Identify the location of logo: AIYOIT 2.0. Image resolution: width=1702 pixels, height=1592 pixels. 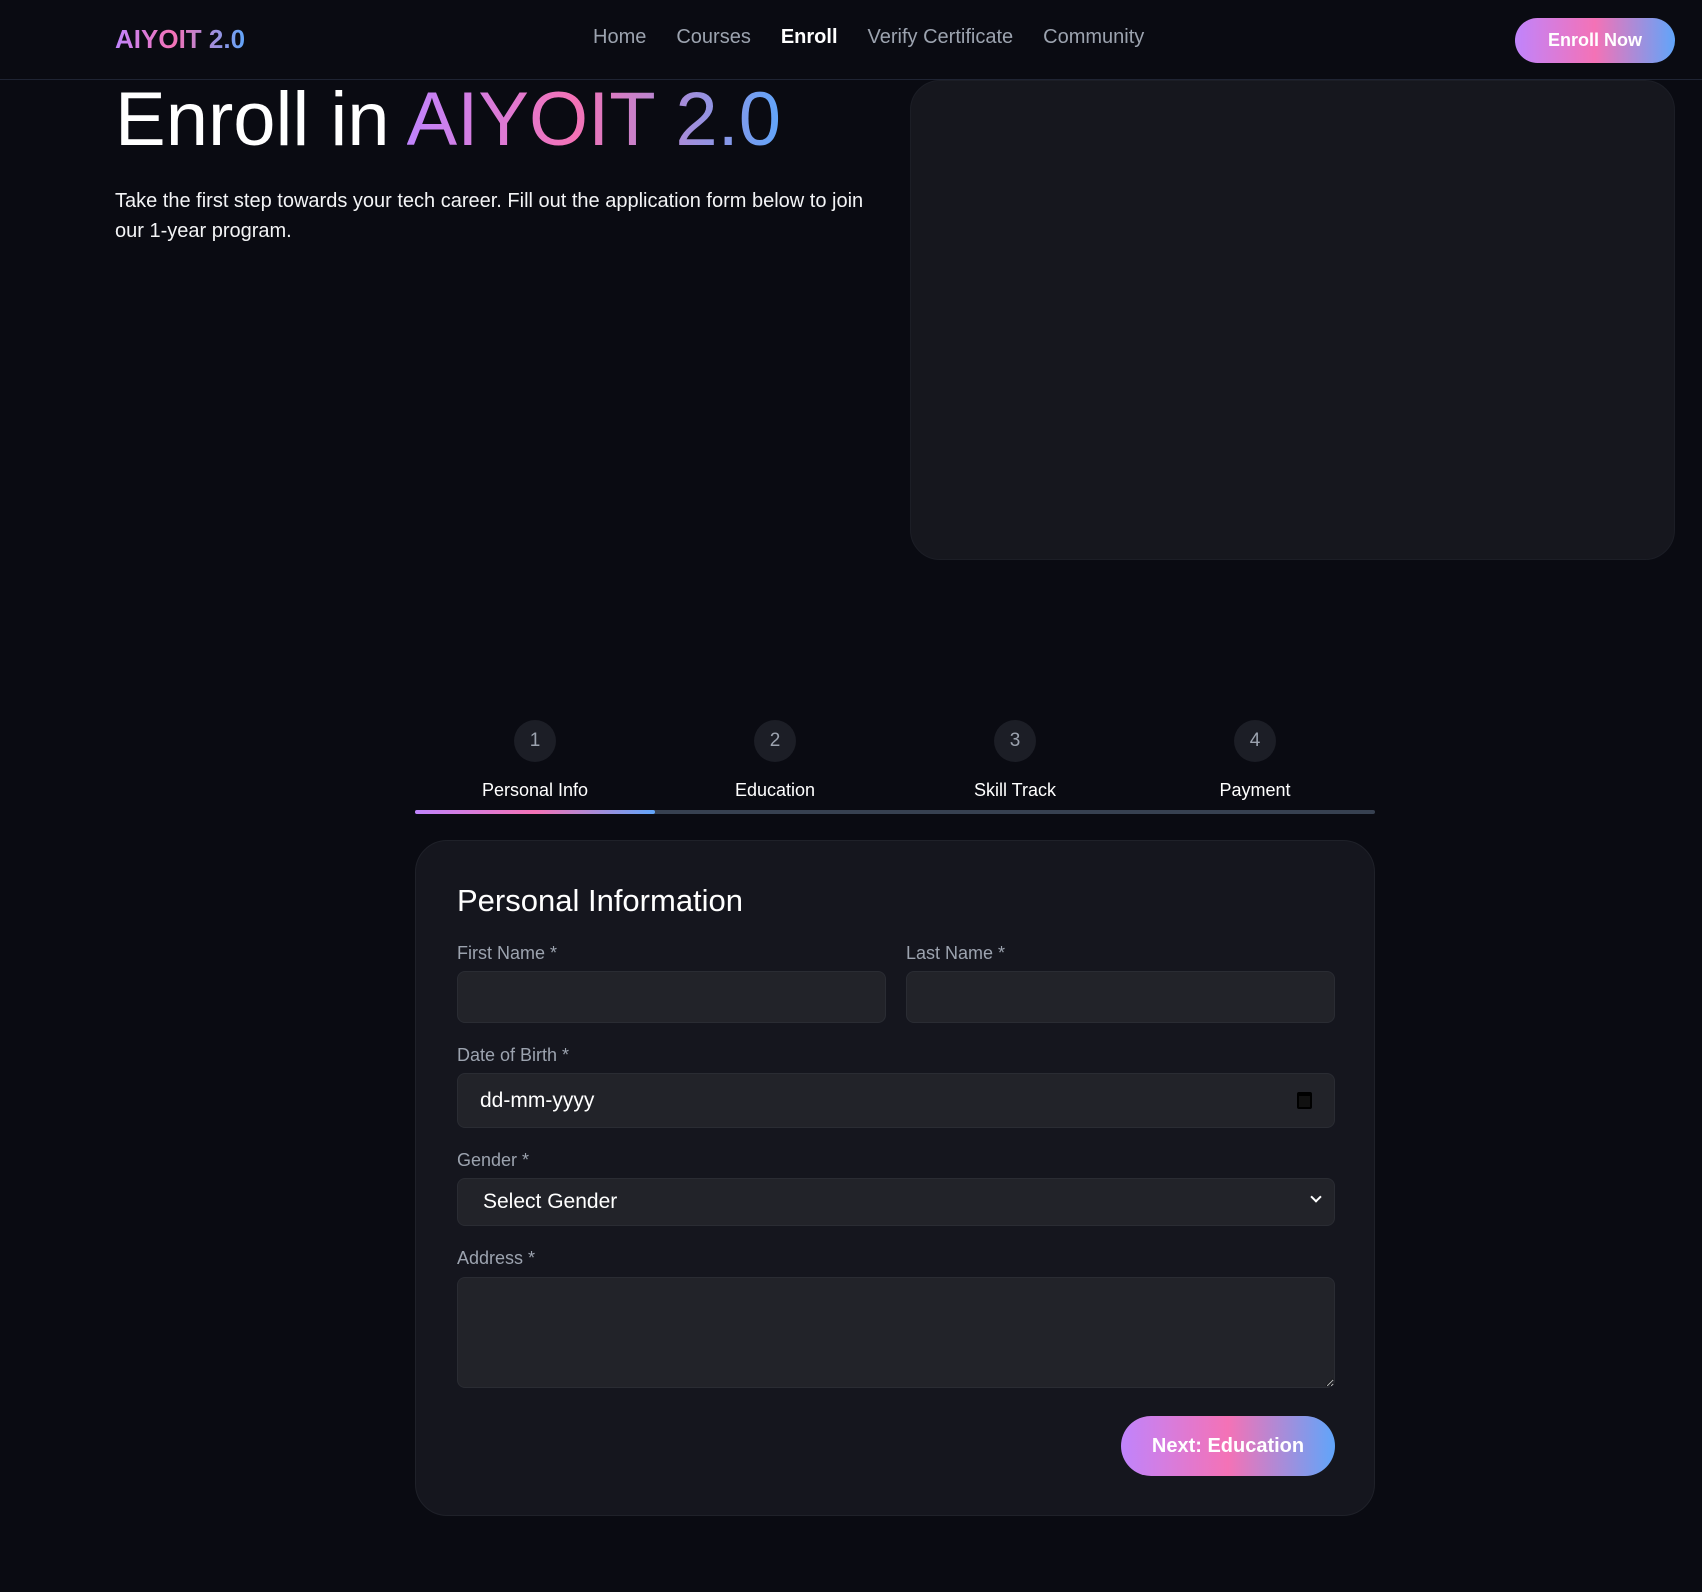
(180, 39).